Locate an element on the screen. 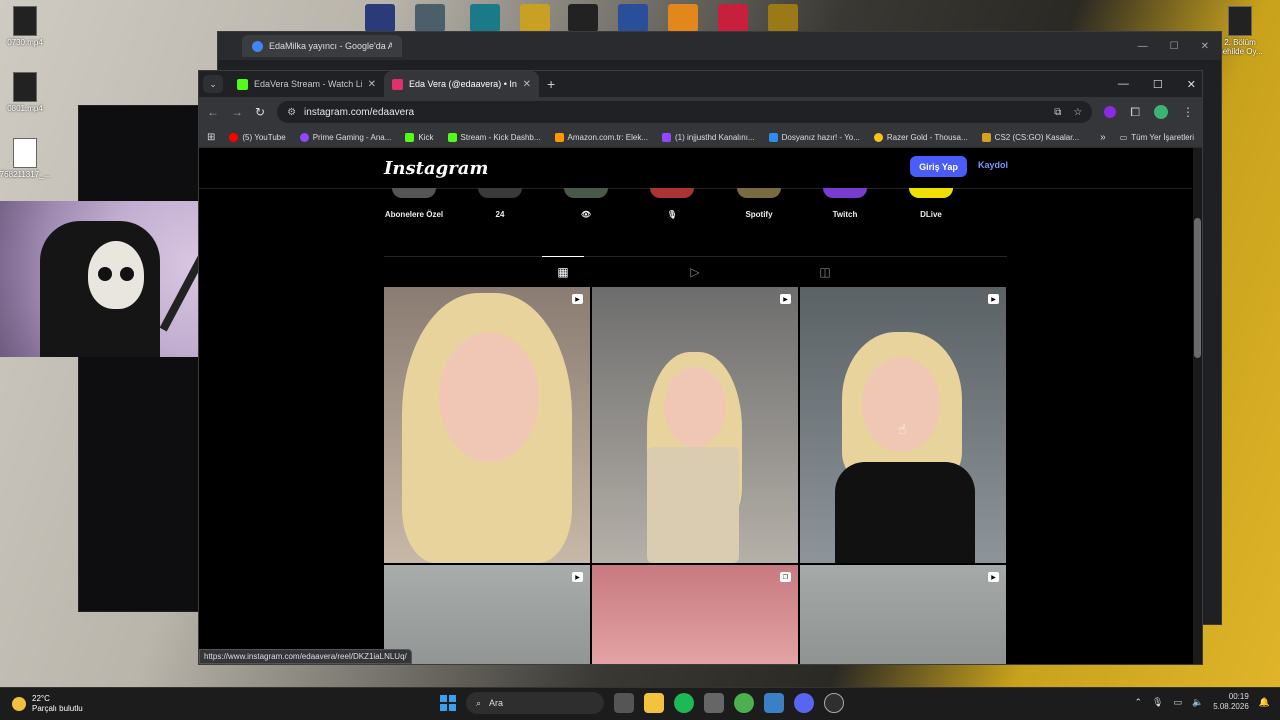 Image resolution: width=1280 pixels, height=720 pixels. highlight-item: 24 is located at coordinates (500, 203).